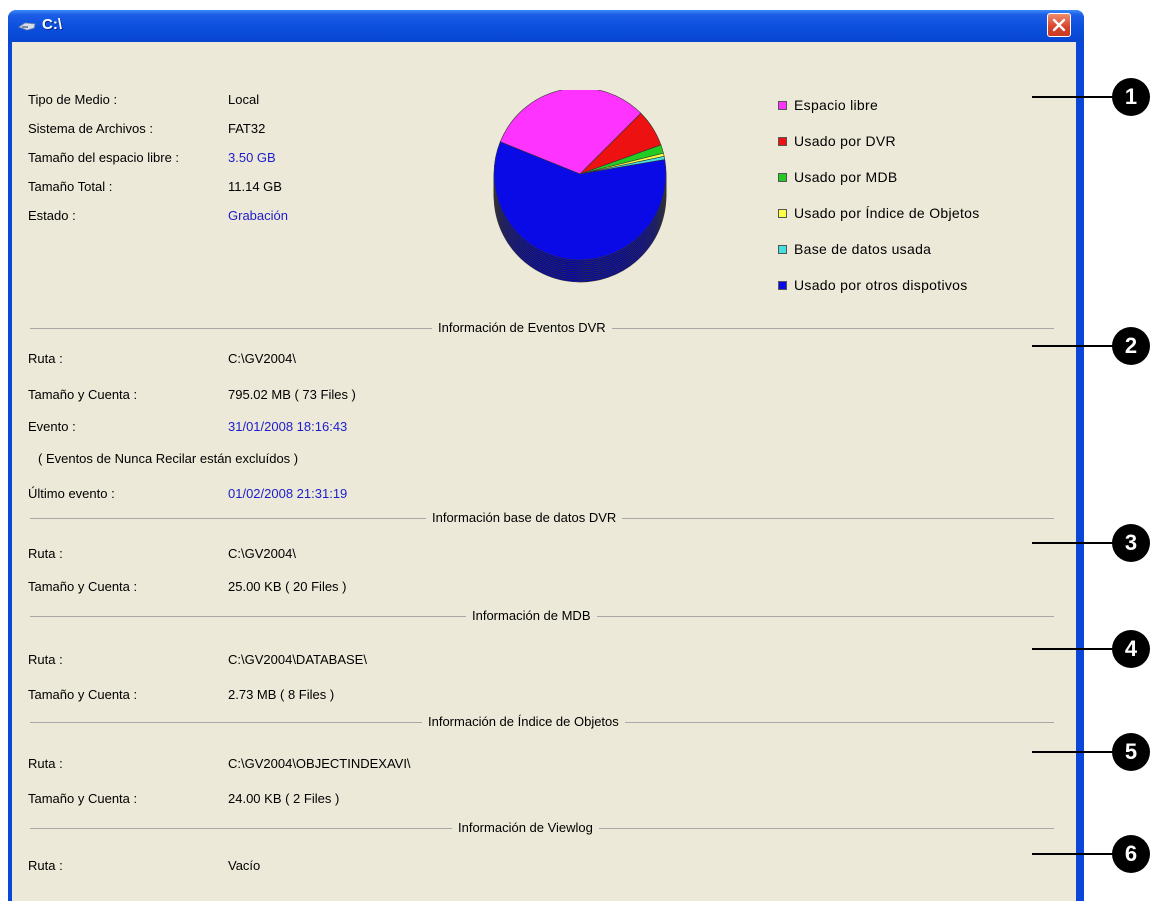  Describe the element at coordinates (523, 721) in the screenshot. I see `object-index-section-title: Información de Índice de Objetos` at that location.